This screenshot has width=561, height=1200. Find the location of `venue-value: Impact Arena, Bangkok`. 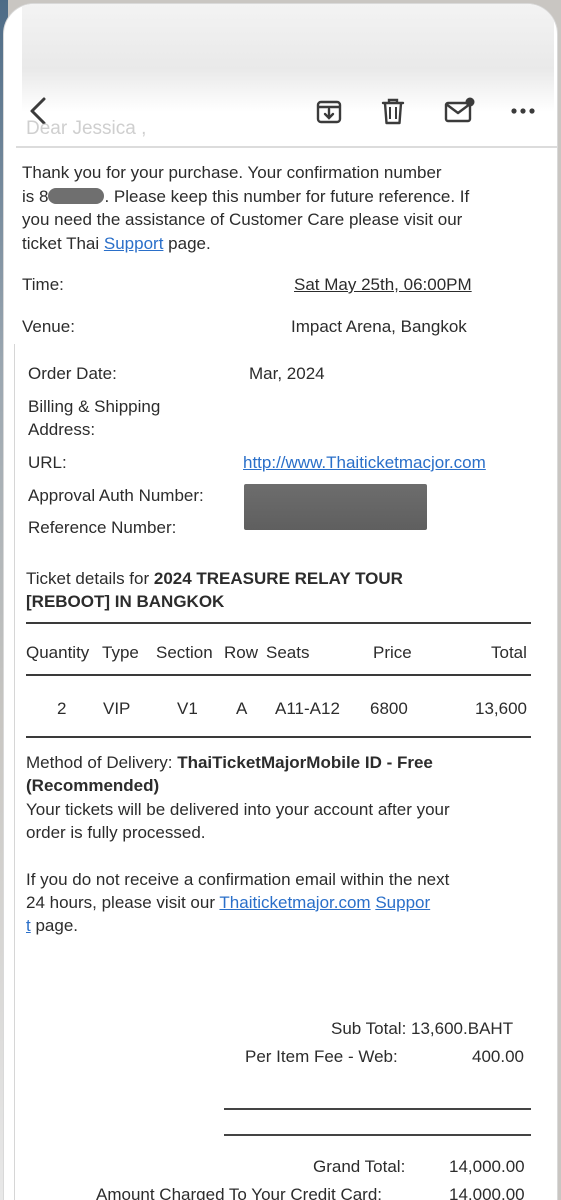

venue-value: Impact Arena, Bangkok is located at coordinates (379, 326).